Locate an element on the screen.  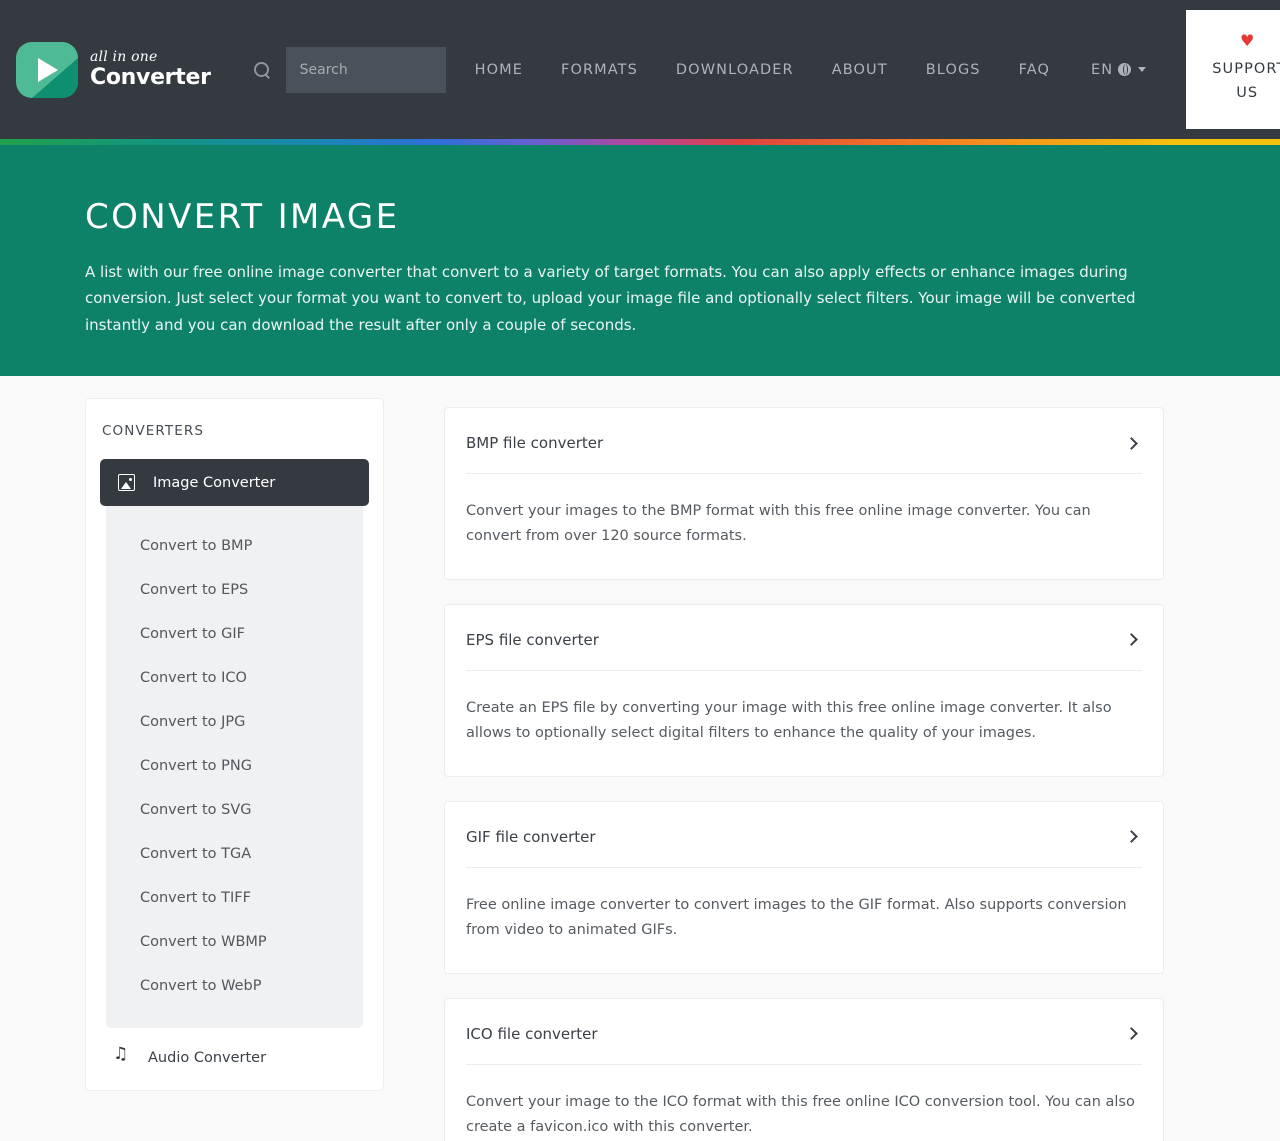
nav-item-formats: FORMATS is located at coordinates (599, 70).